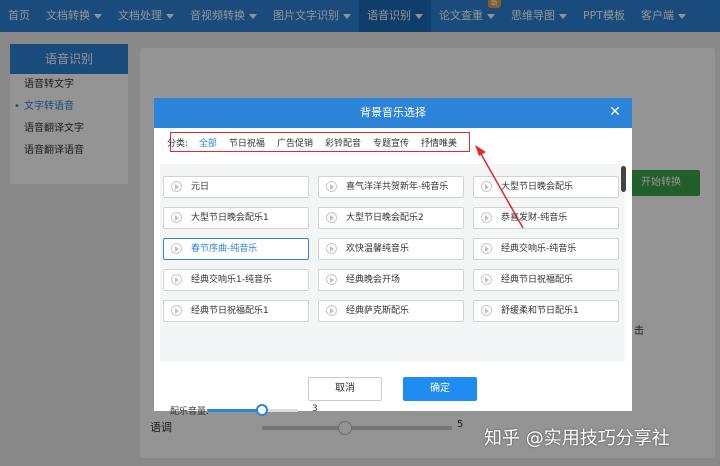 The width and height of the screenshot is (720, 466). What do you see at coordinates (439, 142) in the screenshot?
I see `category-tab-5: 抒情唯美` at bounding box center [439, 142].